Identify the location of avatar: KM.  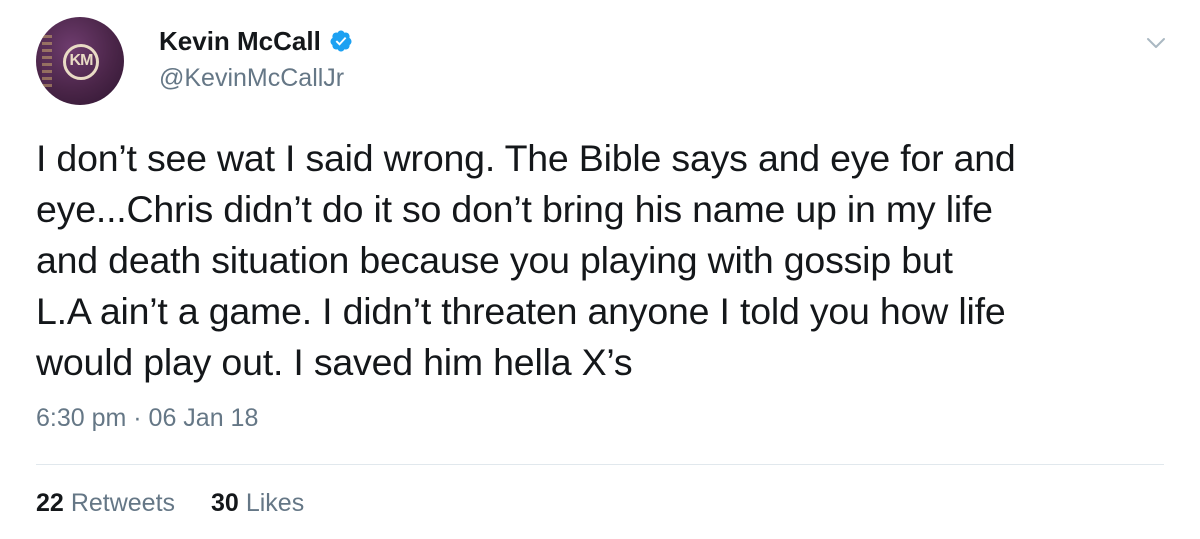
(80, 61).